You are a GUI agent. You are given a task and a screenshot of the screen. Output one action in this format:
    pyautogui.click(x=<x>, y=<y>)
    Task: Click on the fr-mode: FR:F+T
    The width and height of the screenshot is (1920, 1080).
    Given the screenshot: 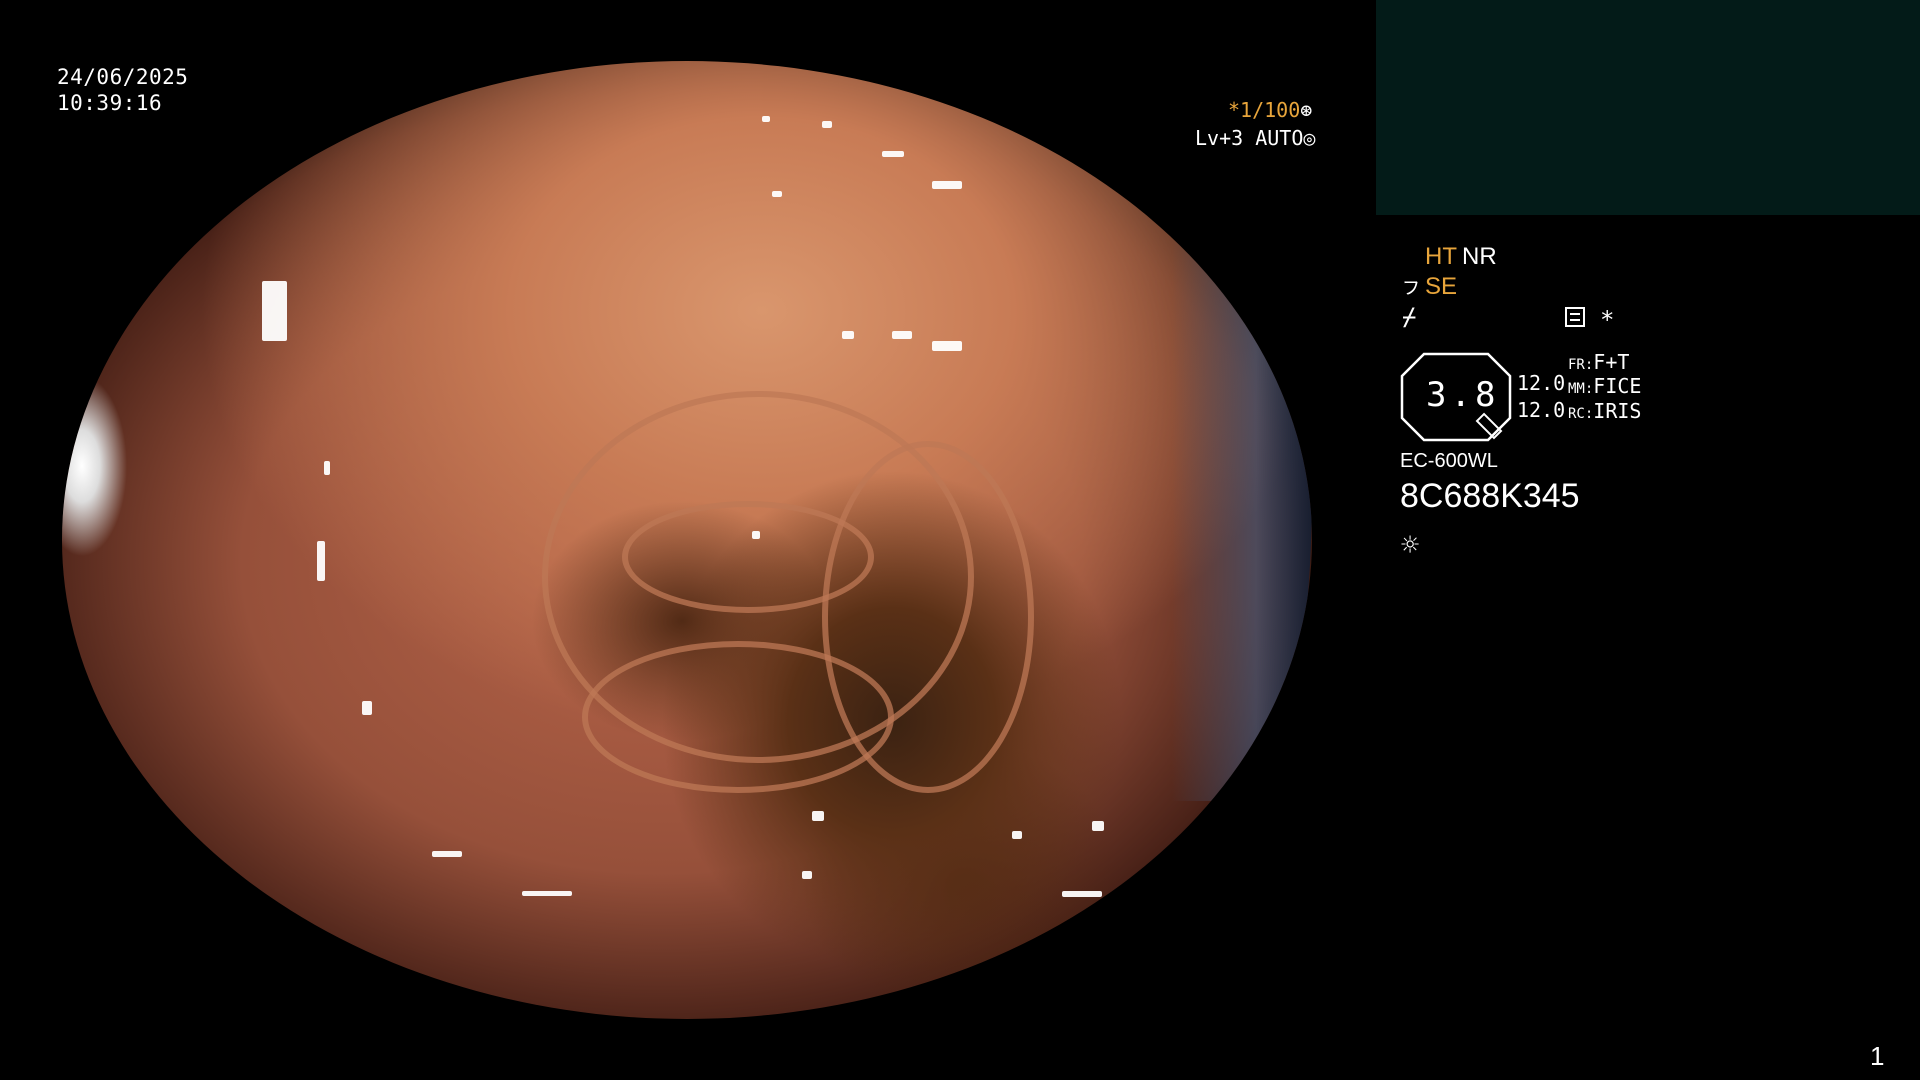 What is the action you would take?
    pyautogui.click(x=1598, y=362)
    